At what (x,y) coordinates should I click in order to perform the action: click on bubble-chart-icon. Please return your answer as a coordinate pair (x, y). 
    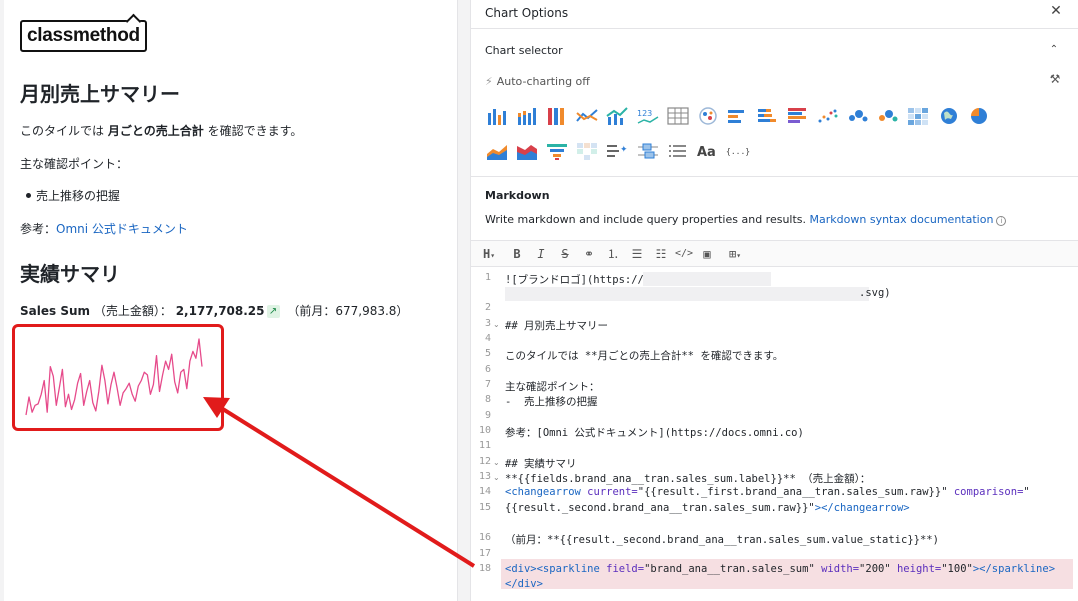
    Looking at the image, I should click on (858, 116).